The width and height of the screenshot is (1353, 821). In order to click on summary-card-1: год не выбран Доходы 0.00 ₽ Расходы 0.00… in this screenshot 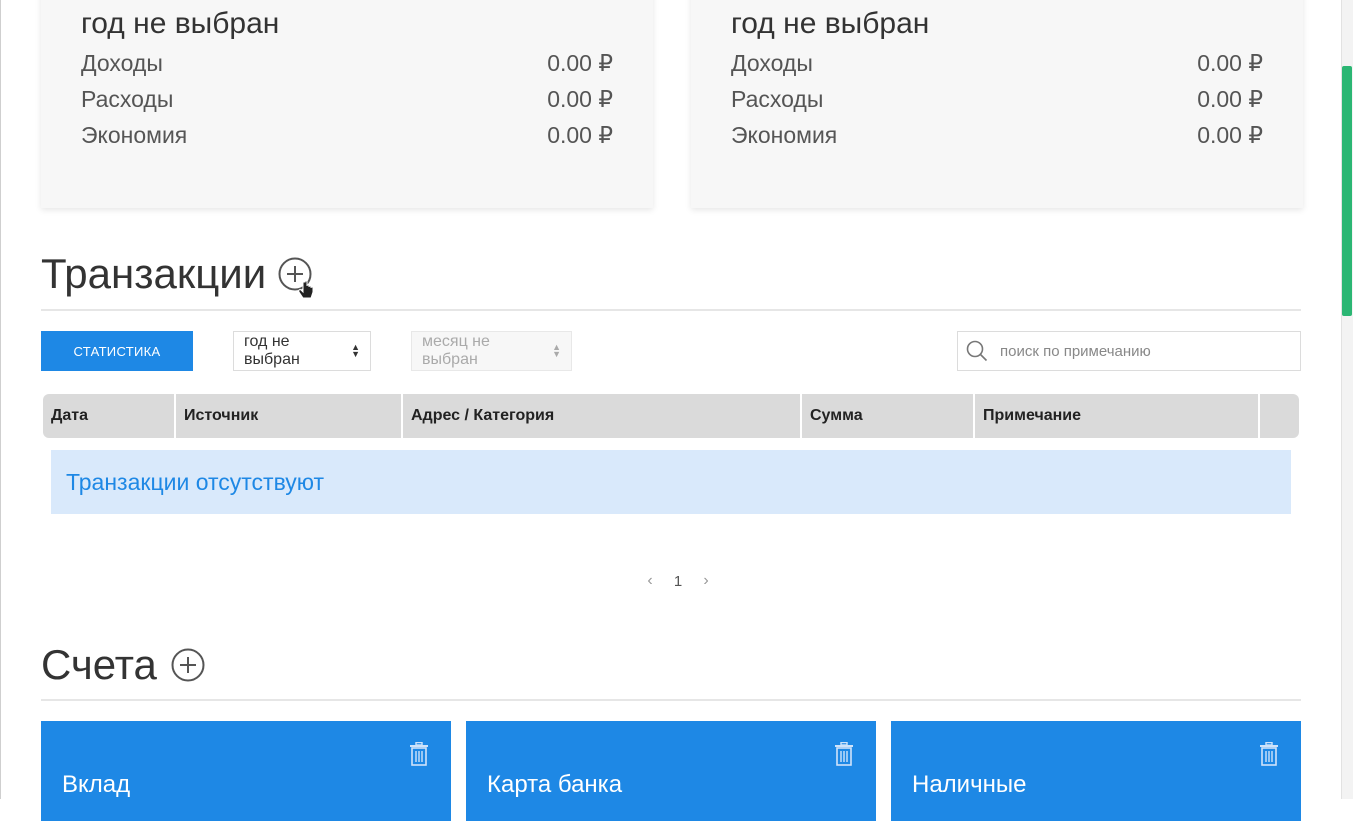, I will do `click(347, 104)`.